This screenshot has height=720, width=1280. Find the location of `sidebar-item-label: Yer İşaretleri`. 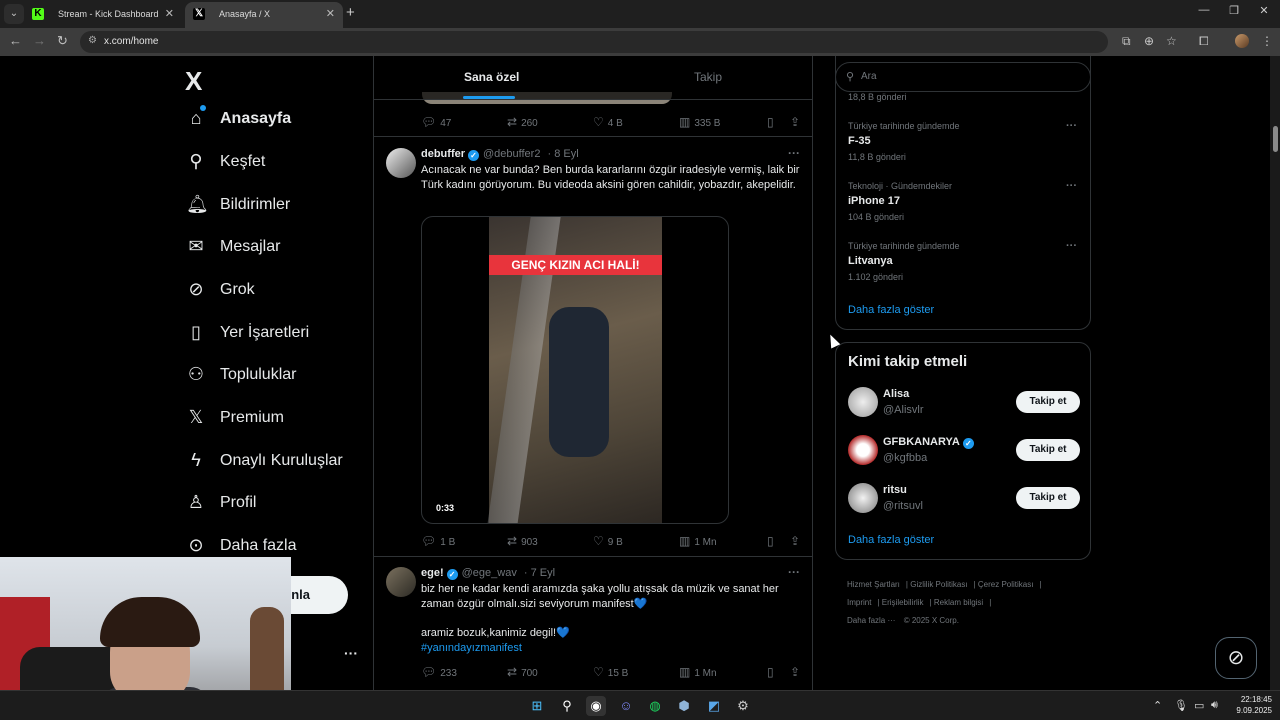

sidebar-item-label: Yer İşaretleri is located at coordinates (265, 332).